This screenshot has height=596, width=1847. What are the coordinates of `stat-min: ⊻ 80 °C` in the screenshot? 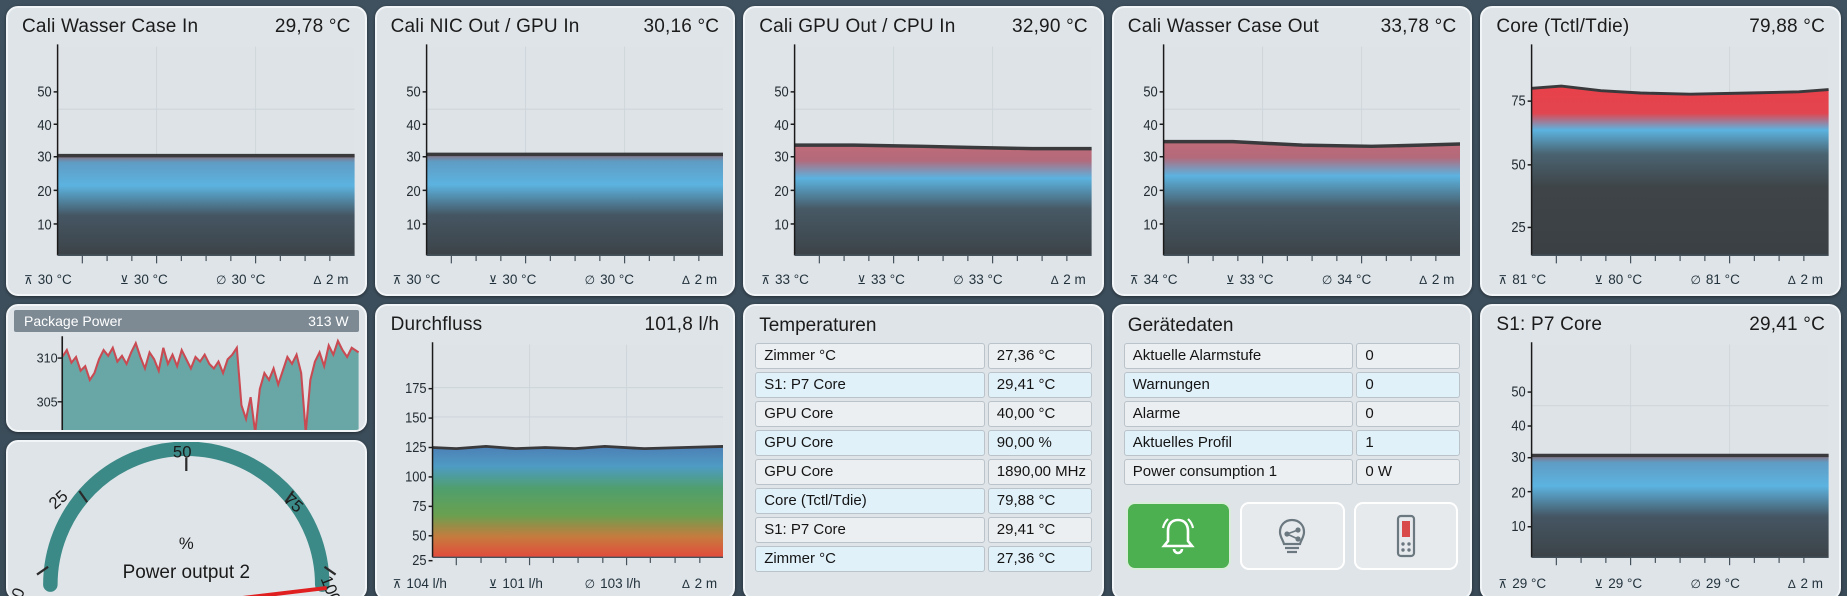 It's located at (1618, 279).